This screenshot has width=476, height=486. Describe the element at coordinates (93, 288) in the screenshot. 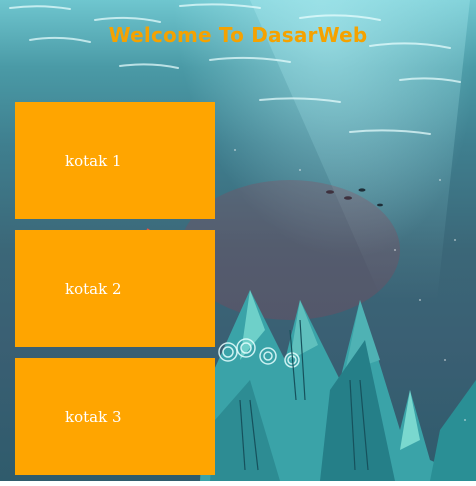

I see `box-2-label: kotak 2` at that location.